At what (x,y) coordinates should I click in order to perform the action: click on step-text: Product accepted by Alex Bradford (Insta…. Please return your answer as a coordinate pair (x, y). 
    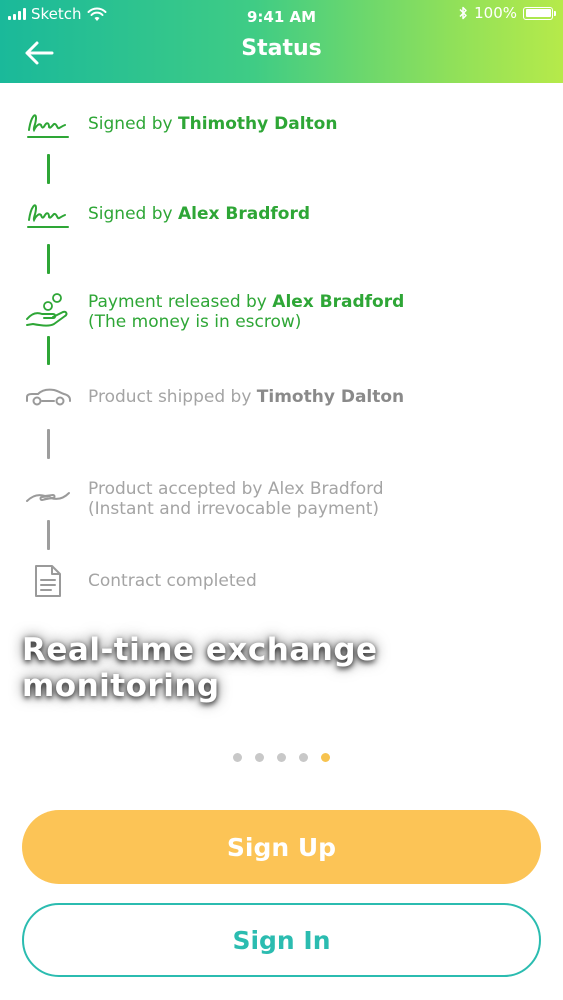
    Looking at the image, I should click on (236, 499).